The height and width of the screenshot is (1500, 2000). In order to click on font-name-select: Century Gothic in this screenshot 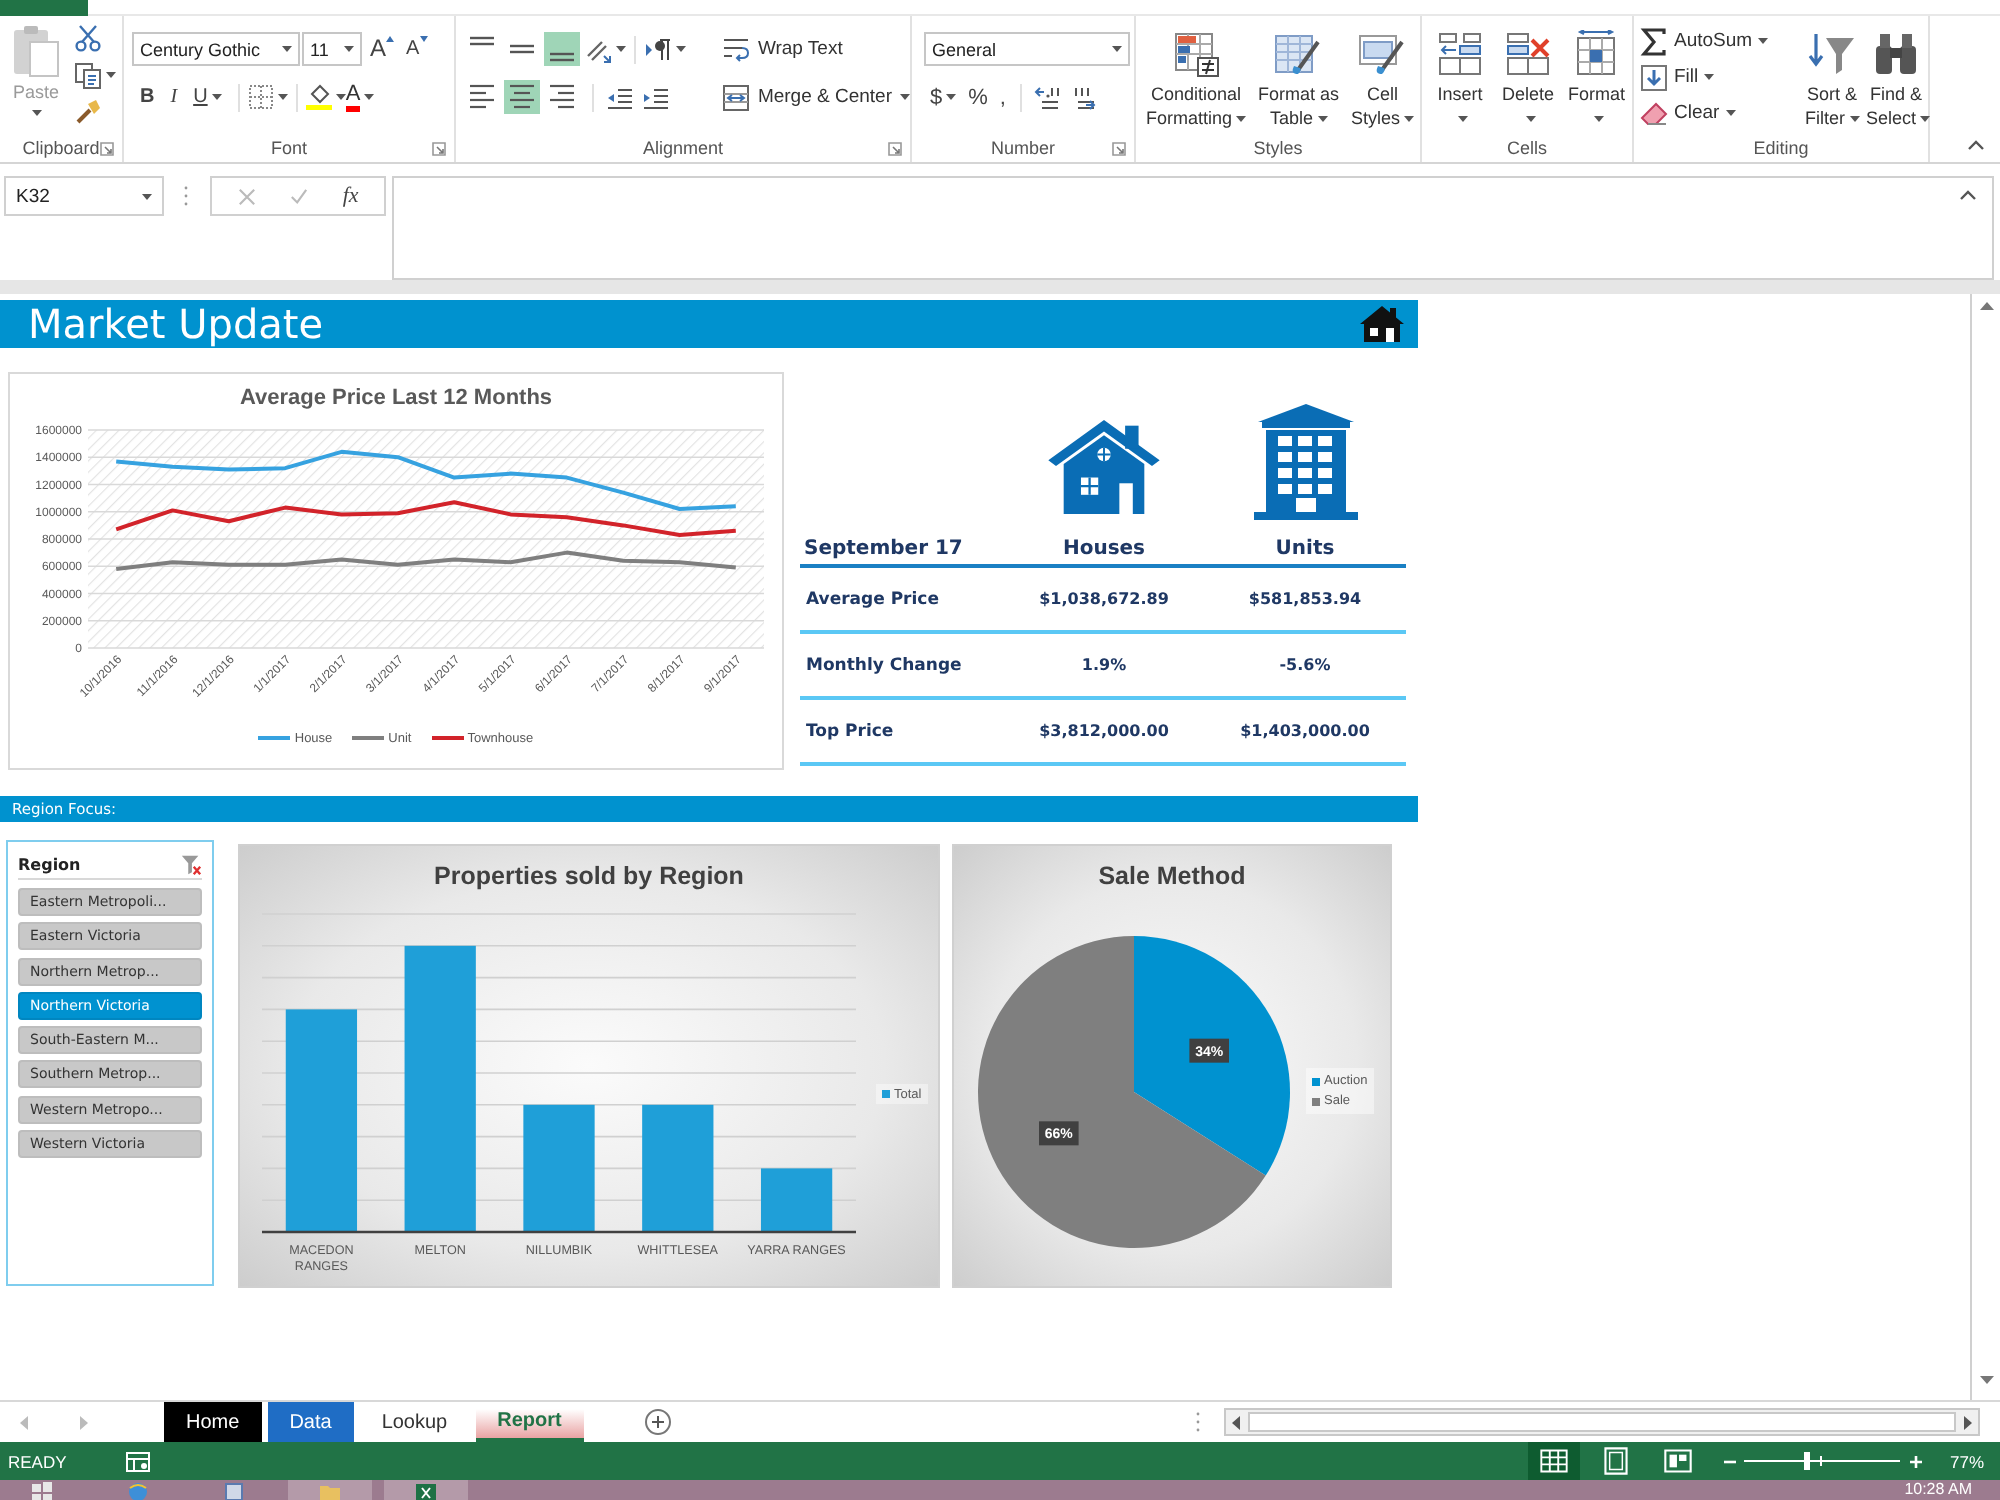, I will do `click(216, 49)`.